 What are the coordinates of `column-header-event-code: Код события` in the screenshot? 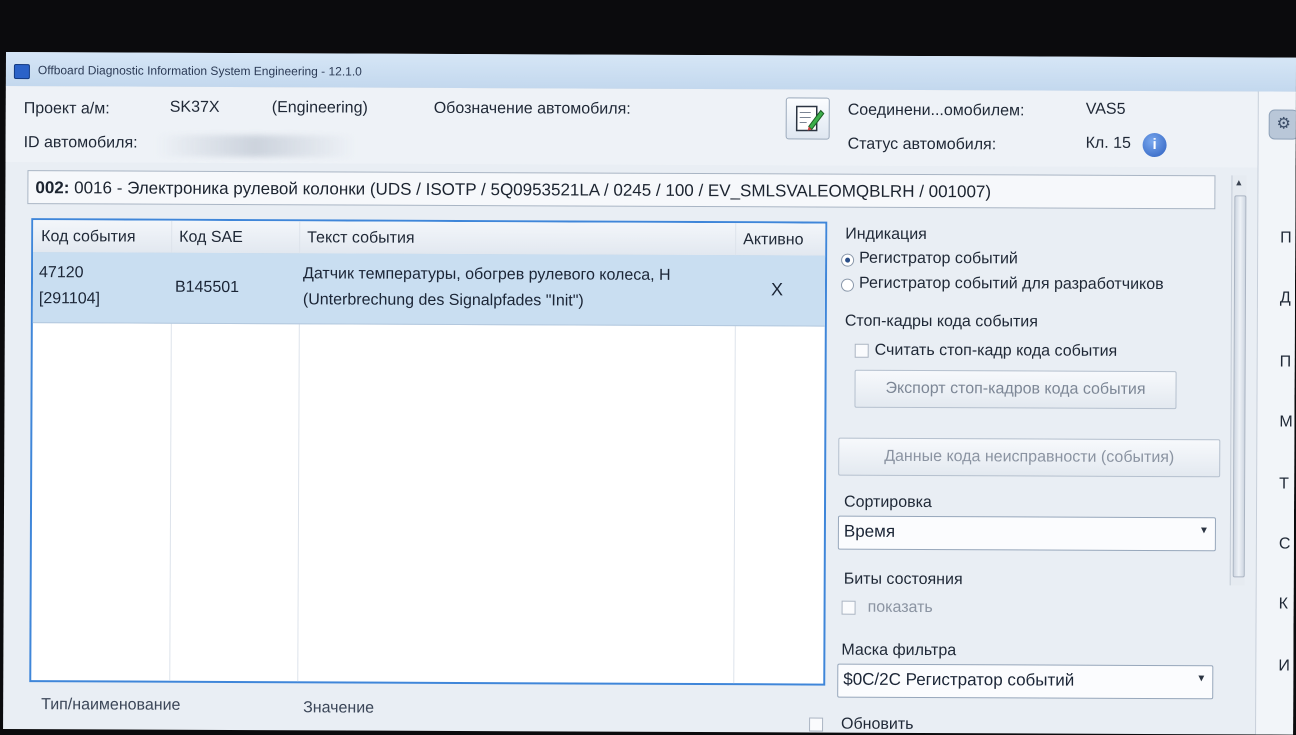 It's located at (88, 237).